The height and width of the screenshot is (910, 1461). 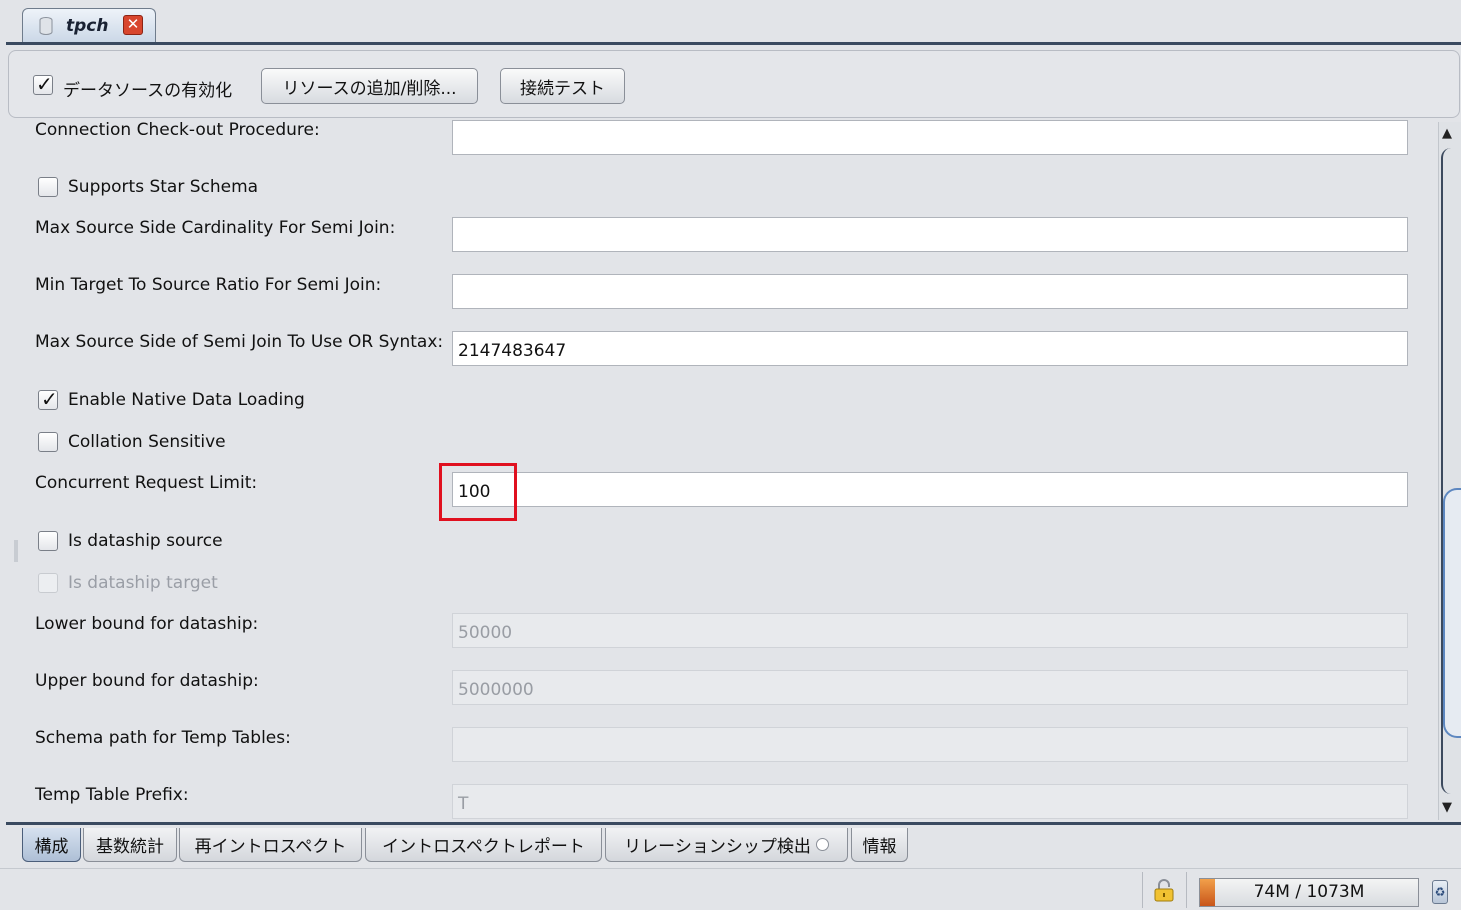 I want to click on editor-tab-tpch: tpch ✕, so click(x=89, y=26).